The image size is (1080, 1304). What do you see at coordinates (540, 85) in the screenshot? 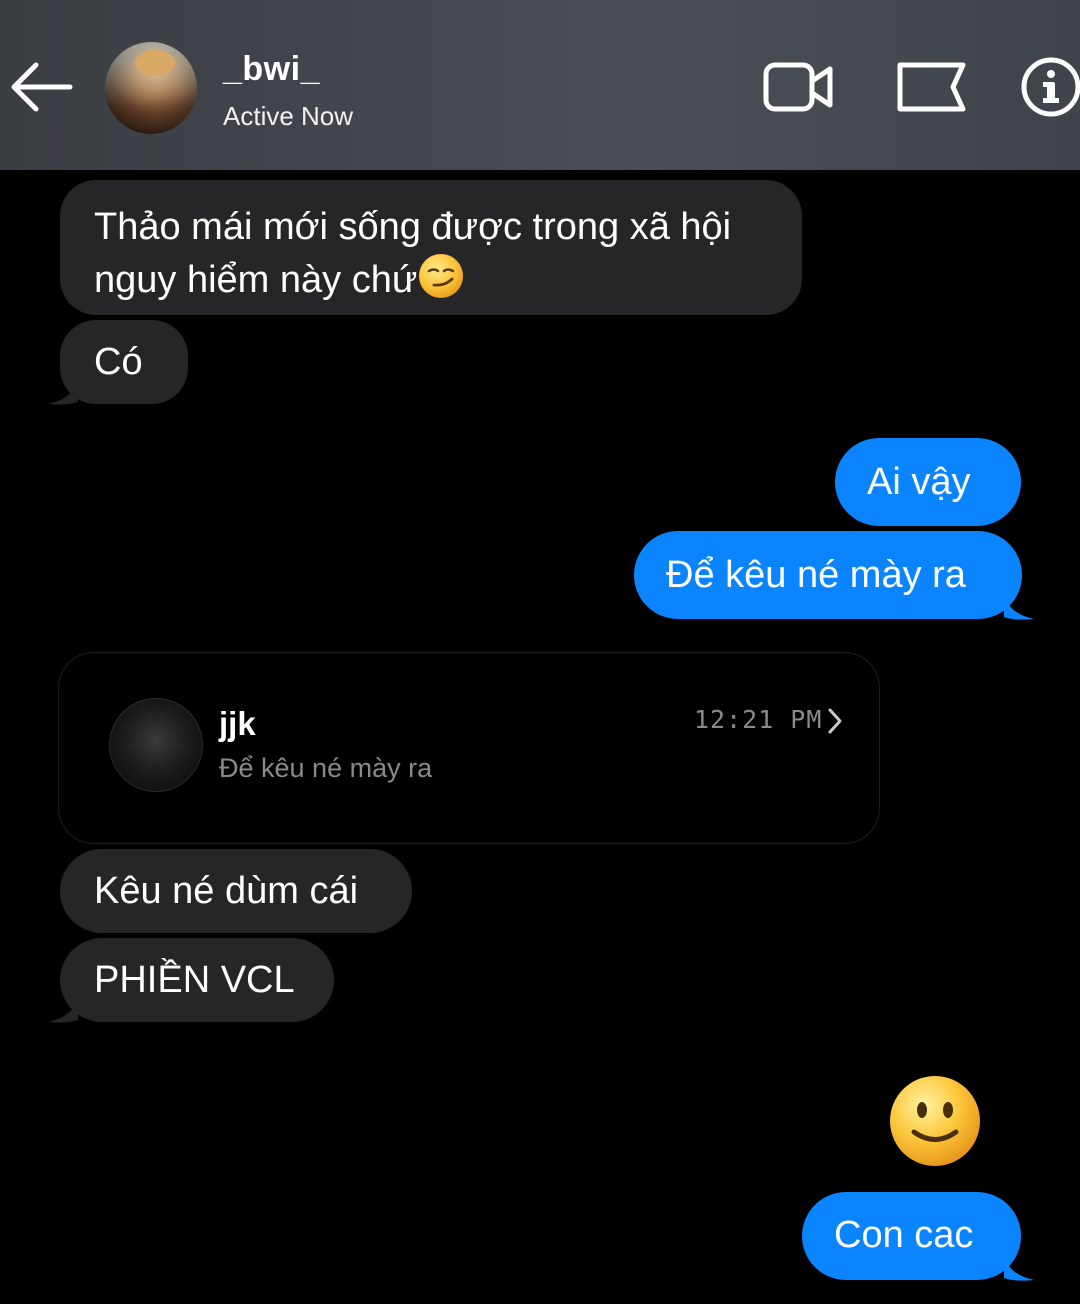
I see `chat-header: _bwi_ Active Now` at bounding box center [540, 85].